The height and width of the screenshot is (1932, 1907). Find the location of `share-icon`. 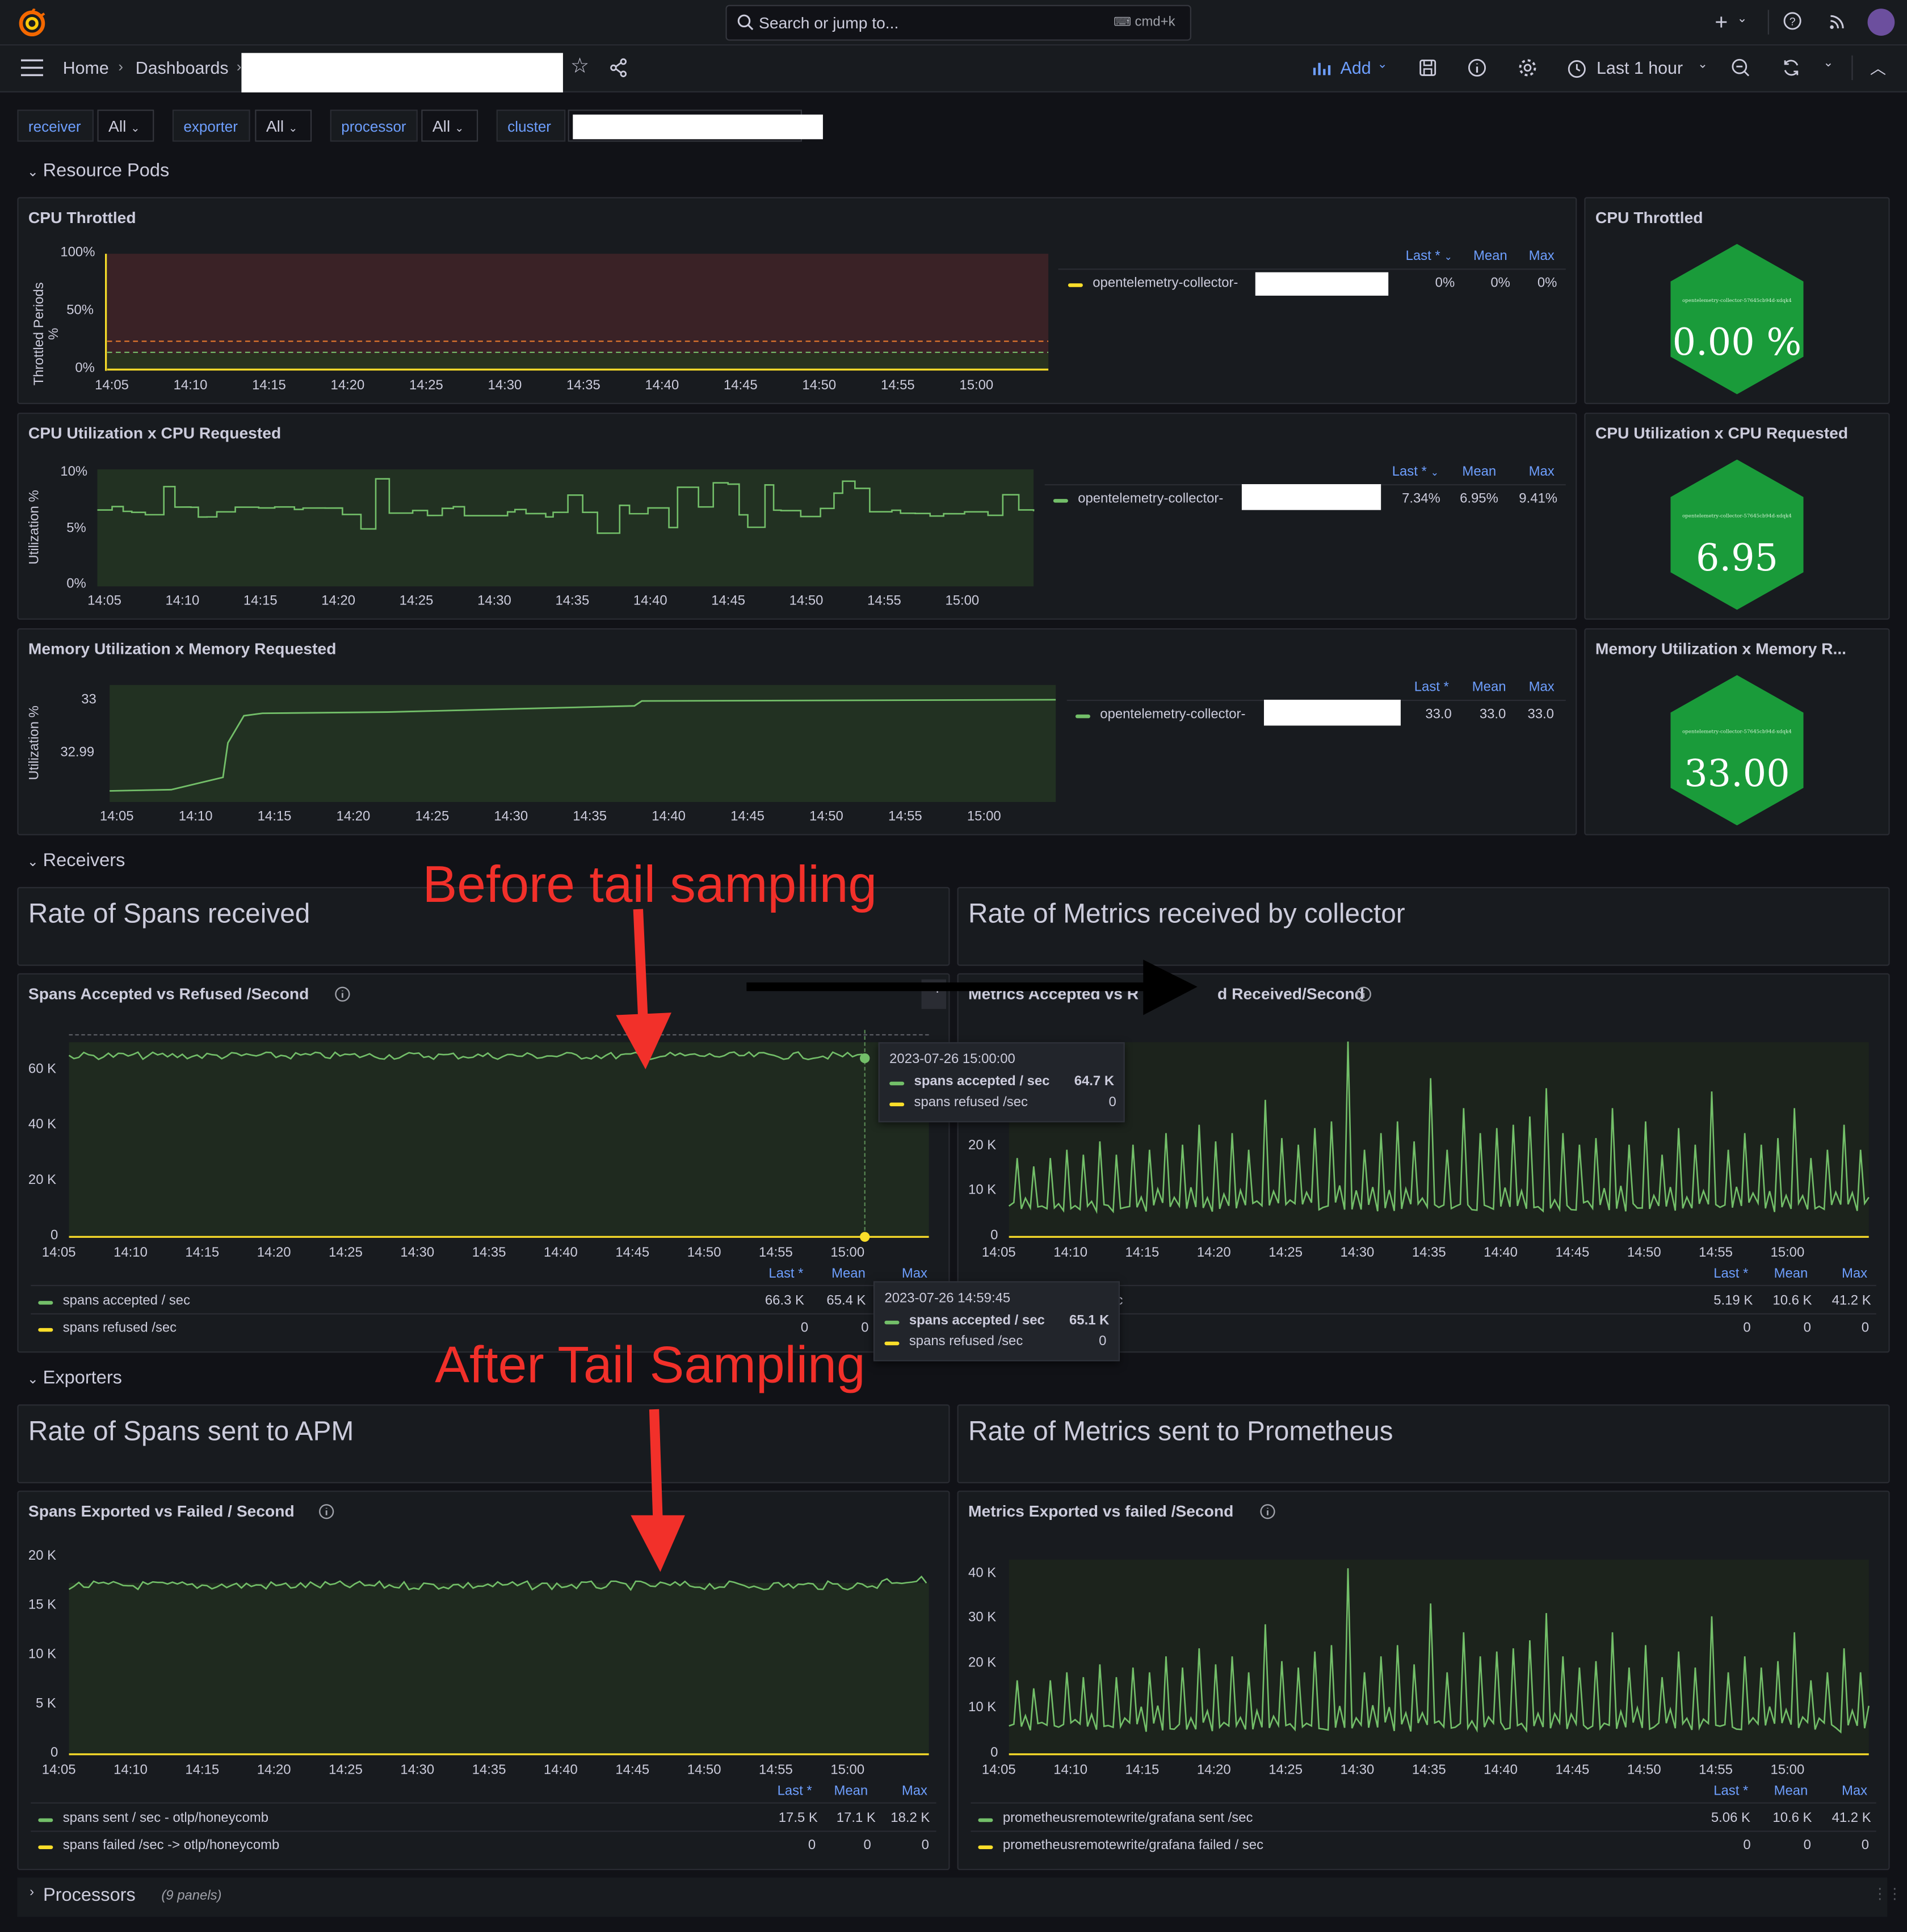

share-icon is located at coordinates (618, 68).